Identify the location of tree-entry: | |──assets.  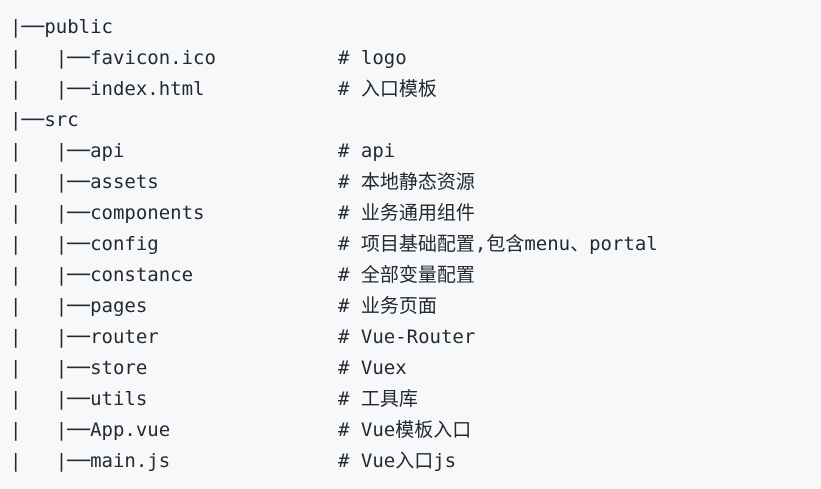
(84, 182).